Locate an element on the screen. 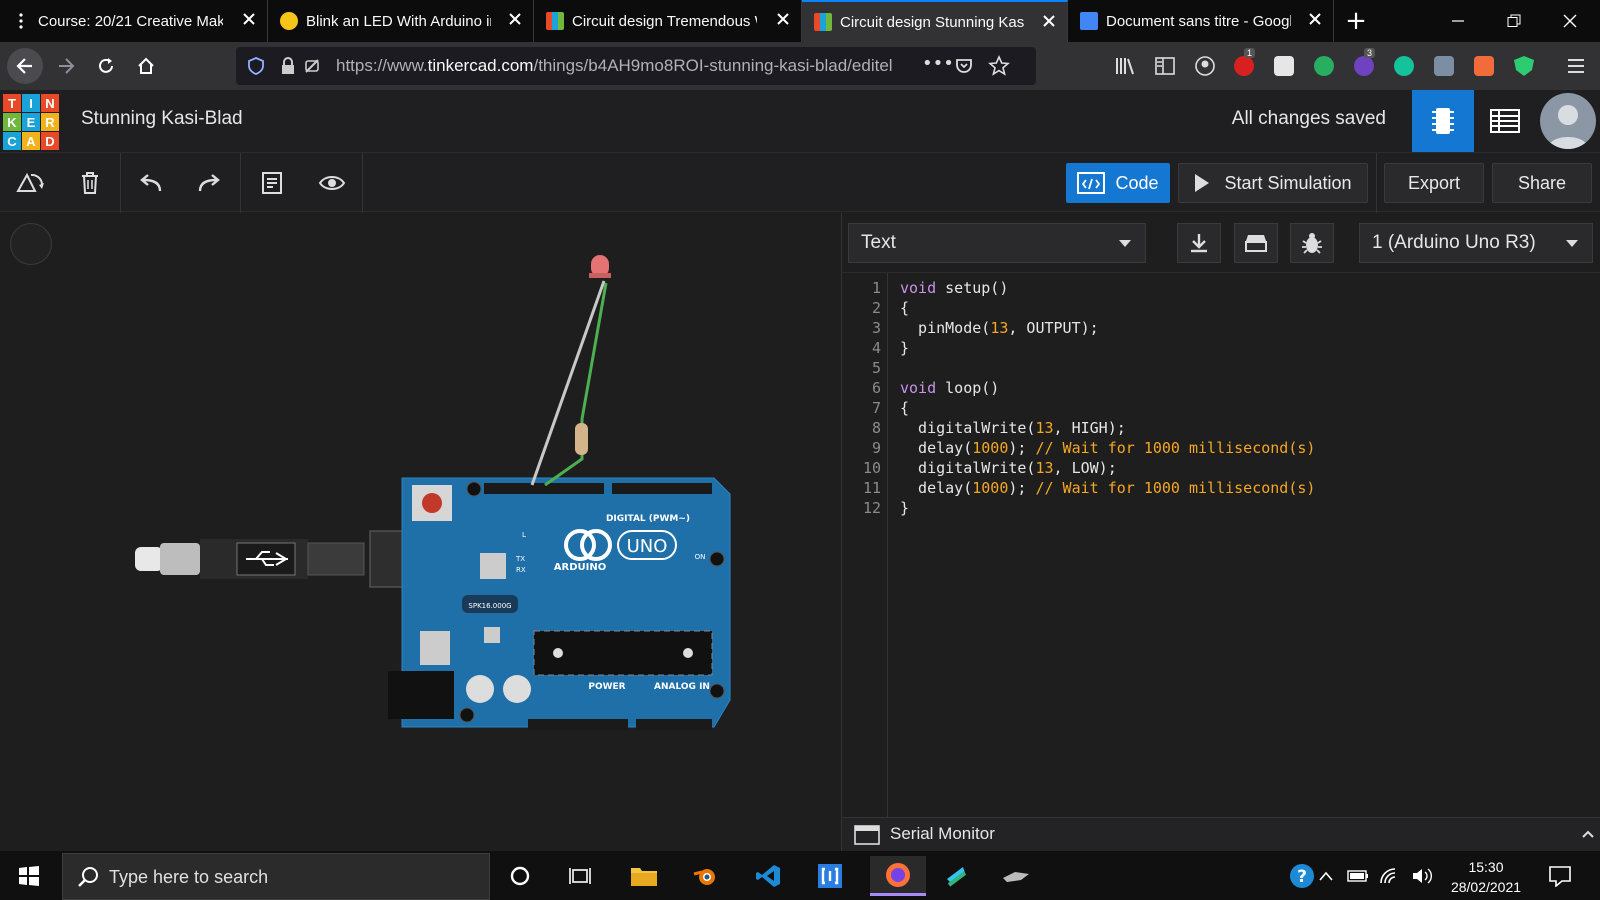  wire-grey is located at coordinates (568, 383).